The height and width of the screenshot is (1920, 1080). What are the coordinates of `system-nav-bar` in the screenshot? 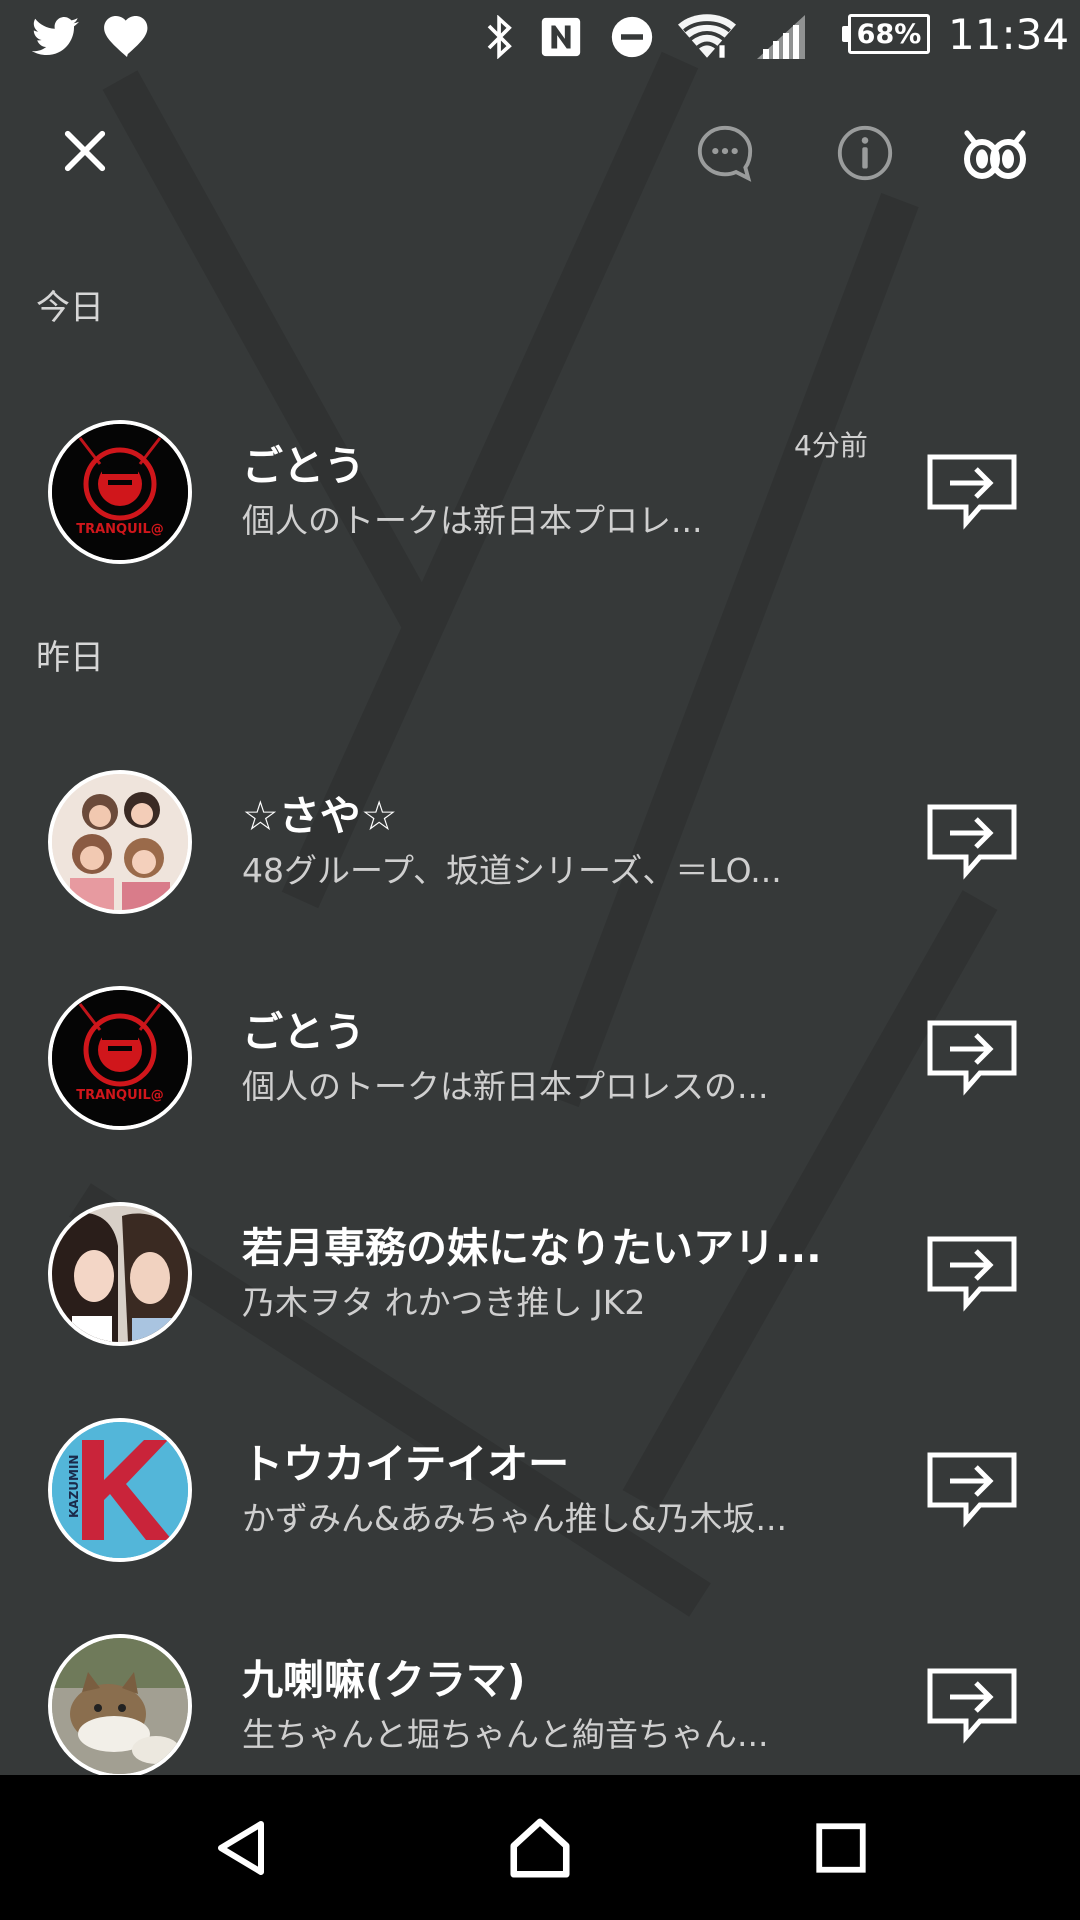 It's located at (540, 1847).